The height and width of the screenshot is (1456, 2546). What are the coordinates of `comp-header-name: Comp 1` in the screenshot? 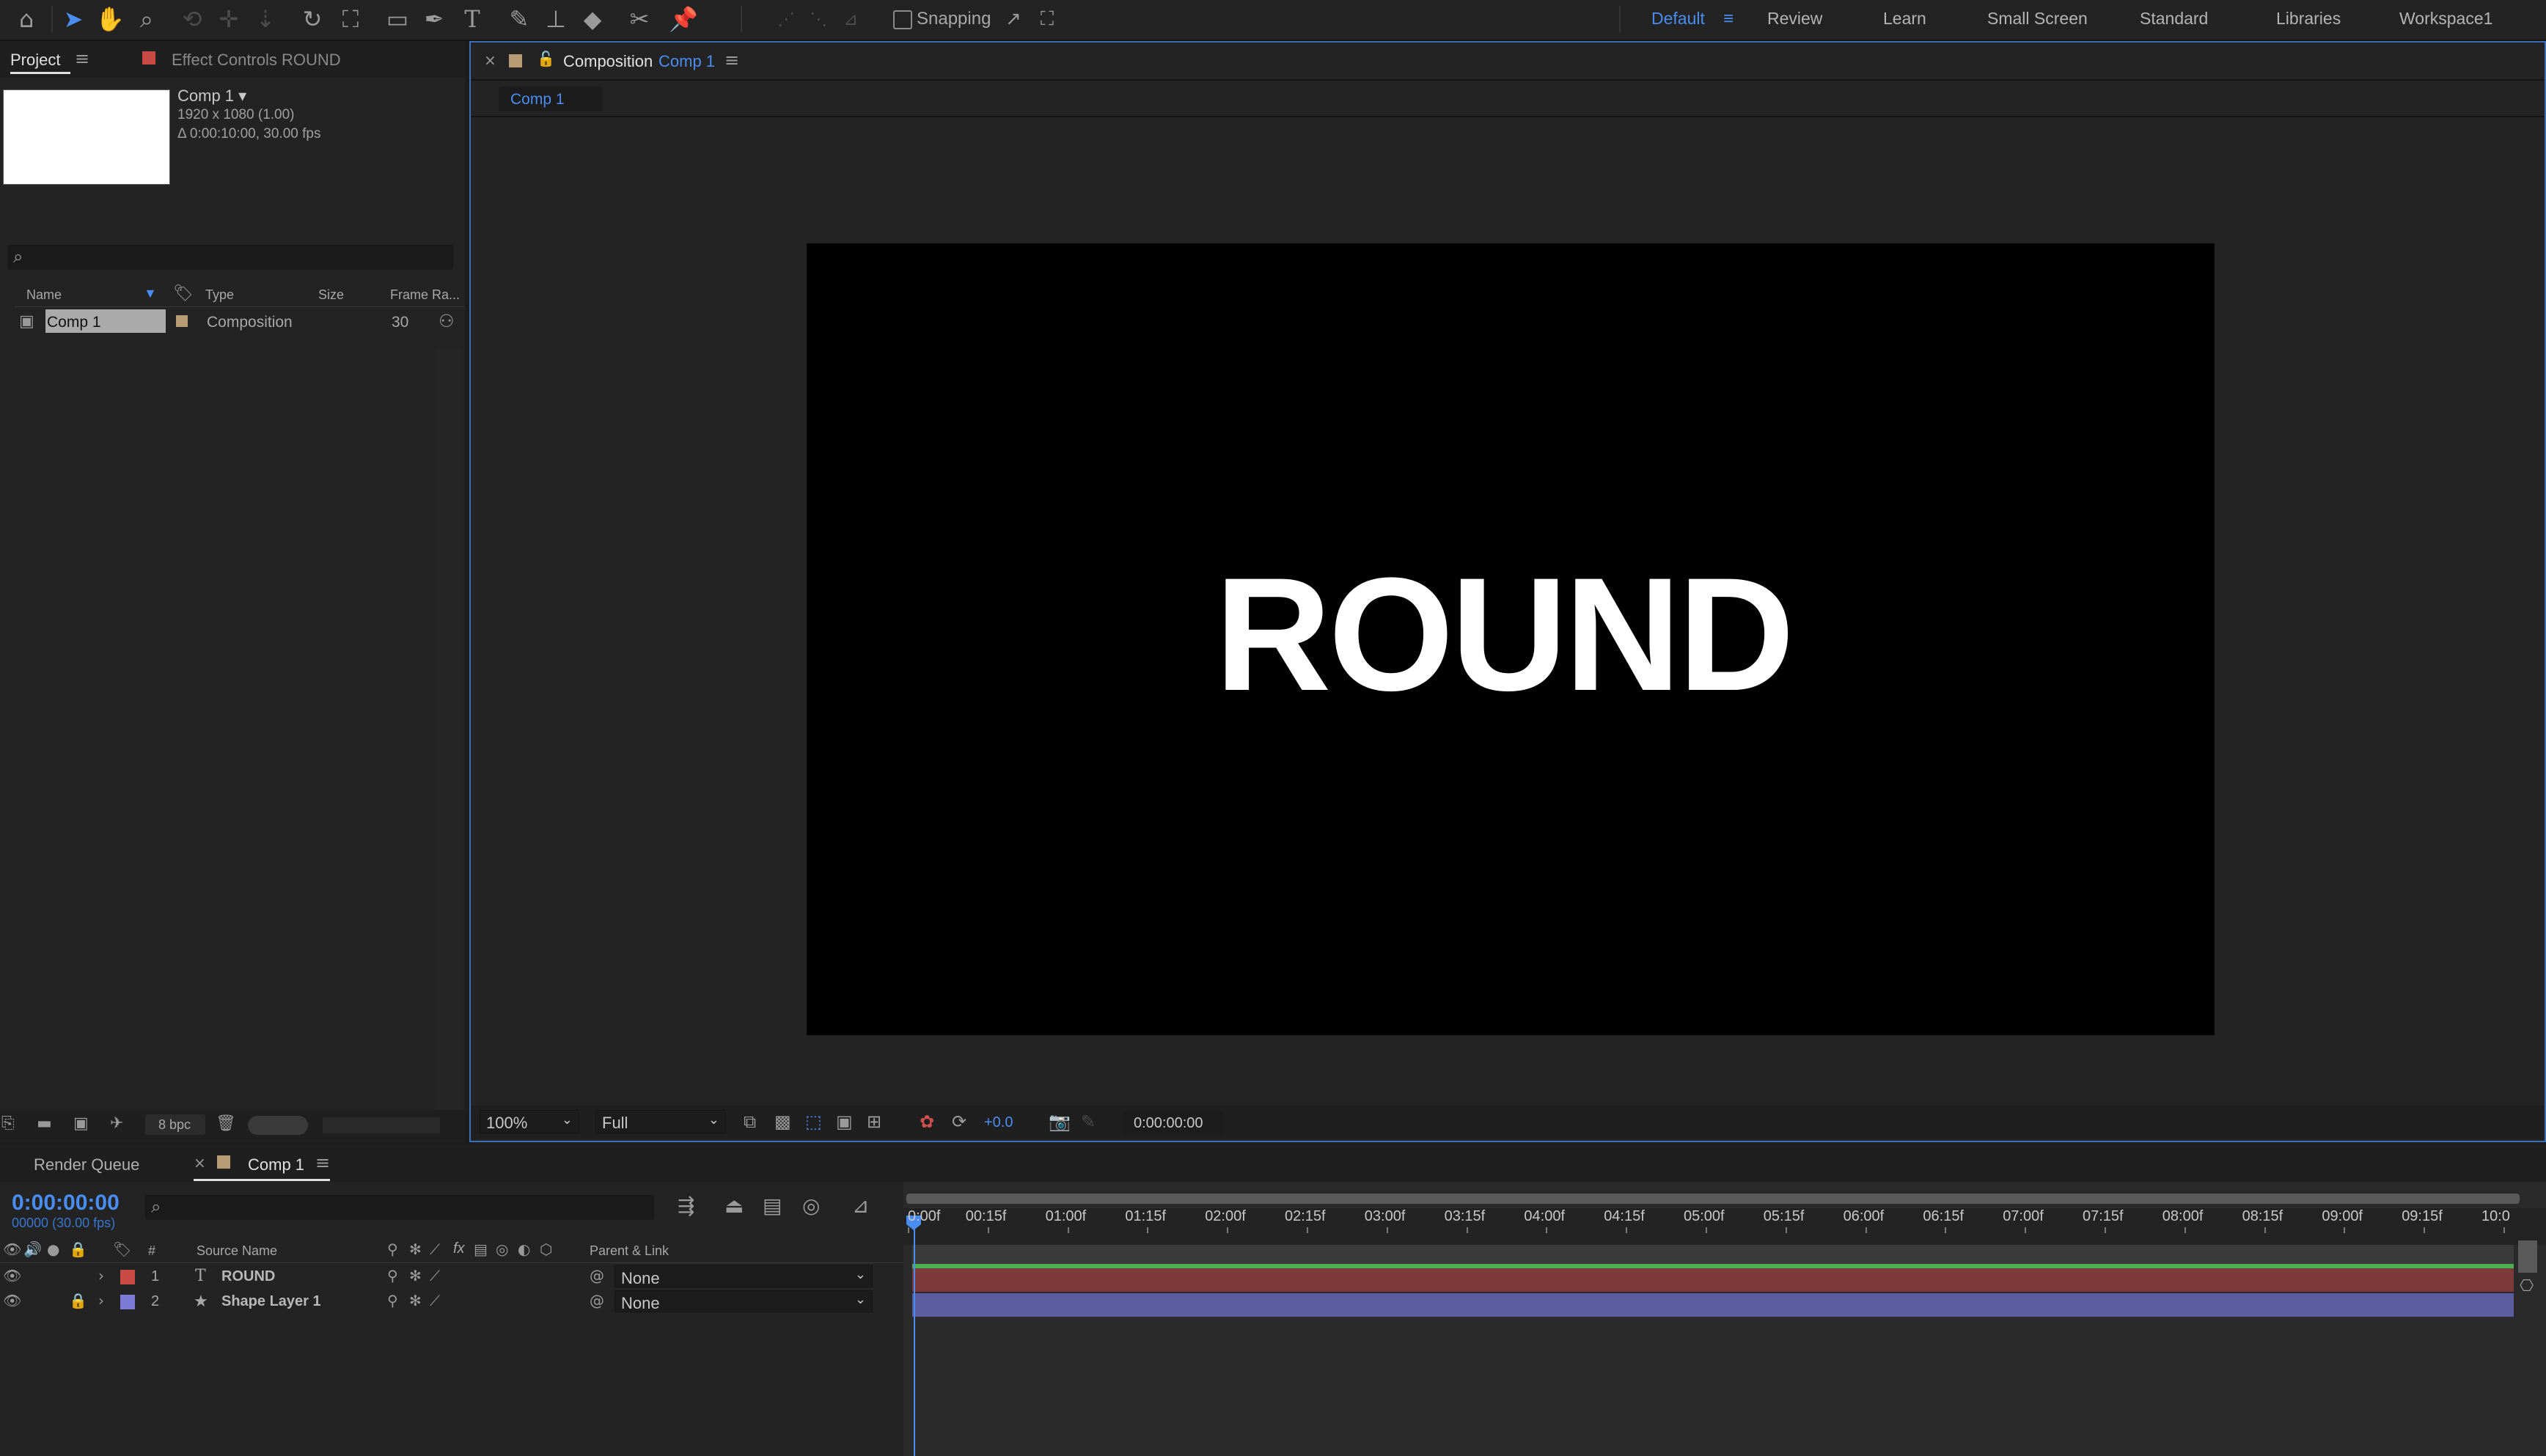 It's located at (687, 61).